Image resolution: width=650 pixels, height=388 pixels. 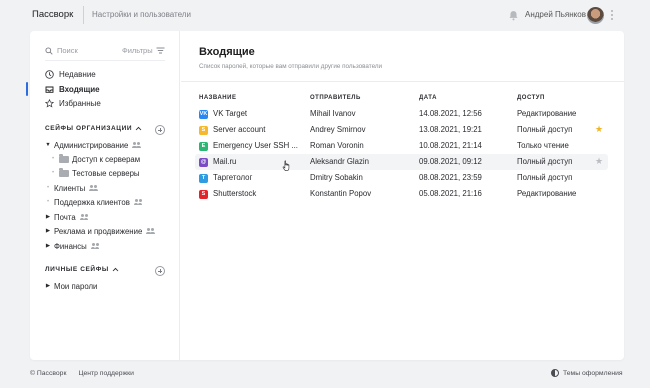 What do you see at coordinates (203, 114) in the screenshot?
I see `service-icon: VK` at bounding box center [203, 114].